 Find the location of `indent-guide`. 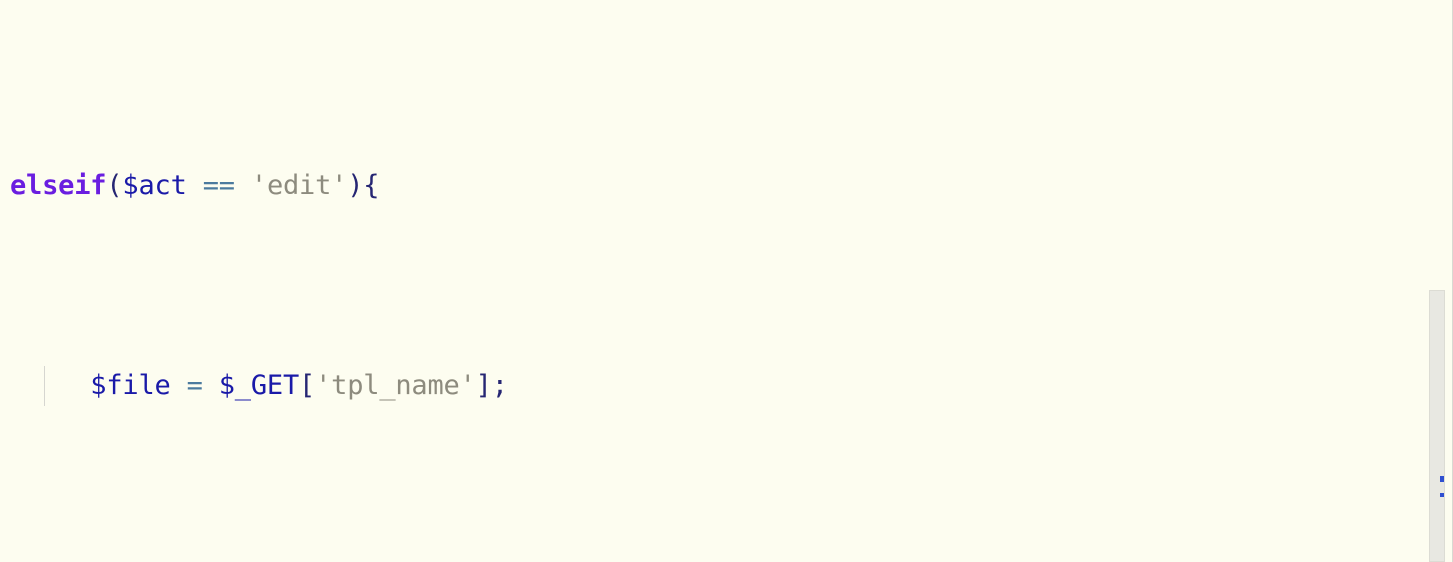

indent-guide is located at coordinates (44, 386).